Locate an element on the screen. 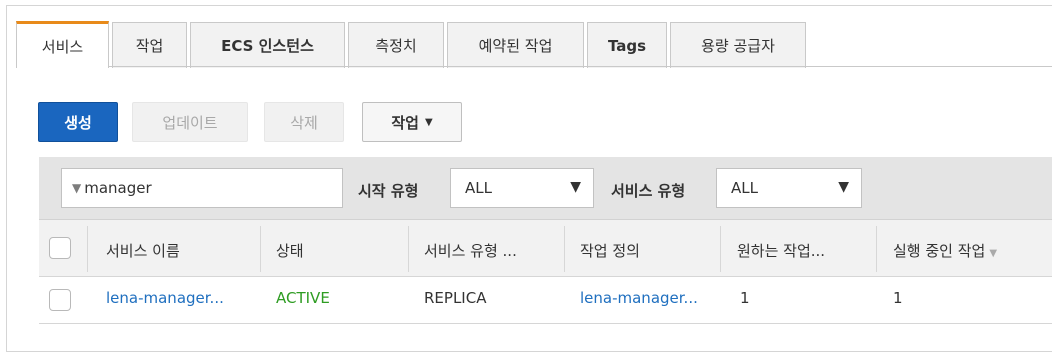 The image size is (1052, 358). tab-divider is located at coordinates (534, 66).